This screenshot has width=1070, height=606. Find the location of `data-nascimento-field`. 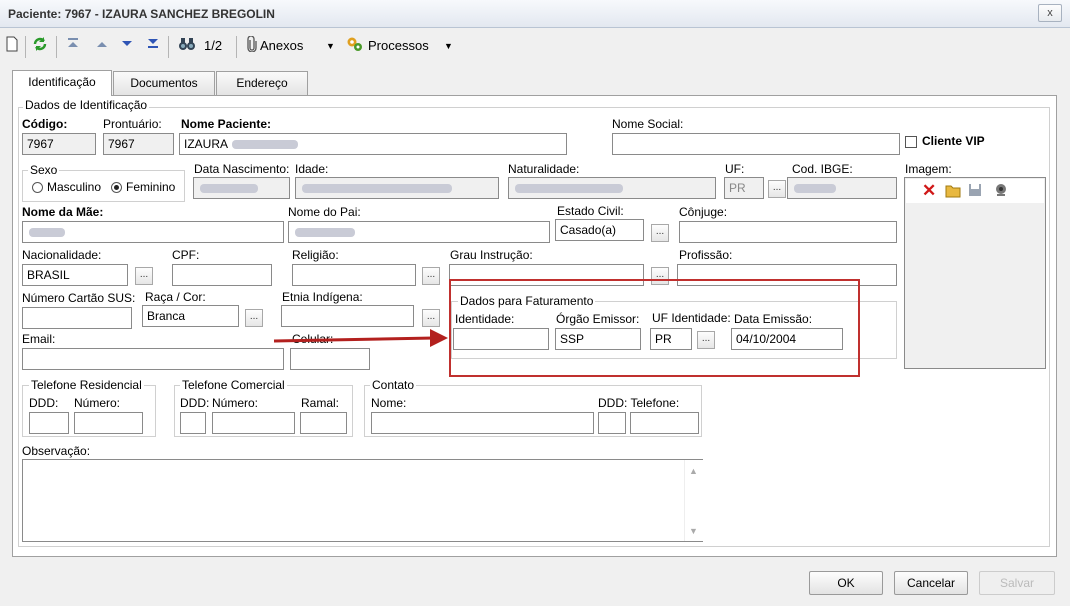

data-nascimento-field is located at coordinates (241, 188).